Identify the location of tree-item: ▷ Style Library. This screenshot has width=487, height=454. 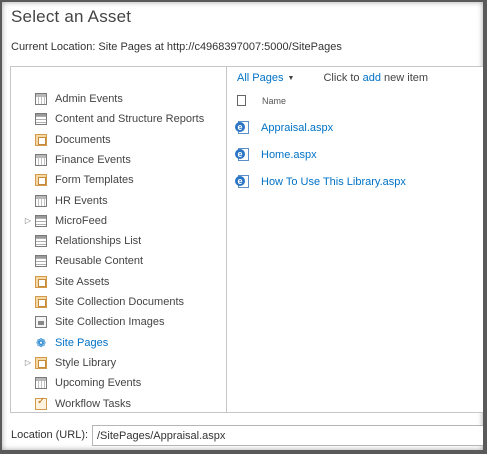
(123, 363).